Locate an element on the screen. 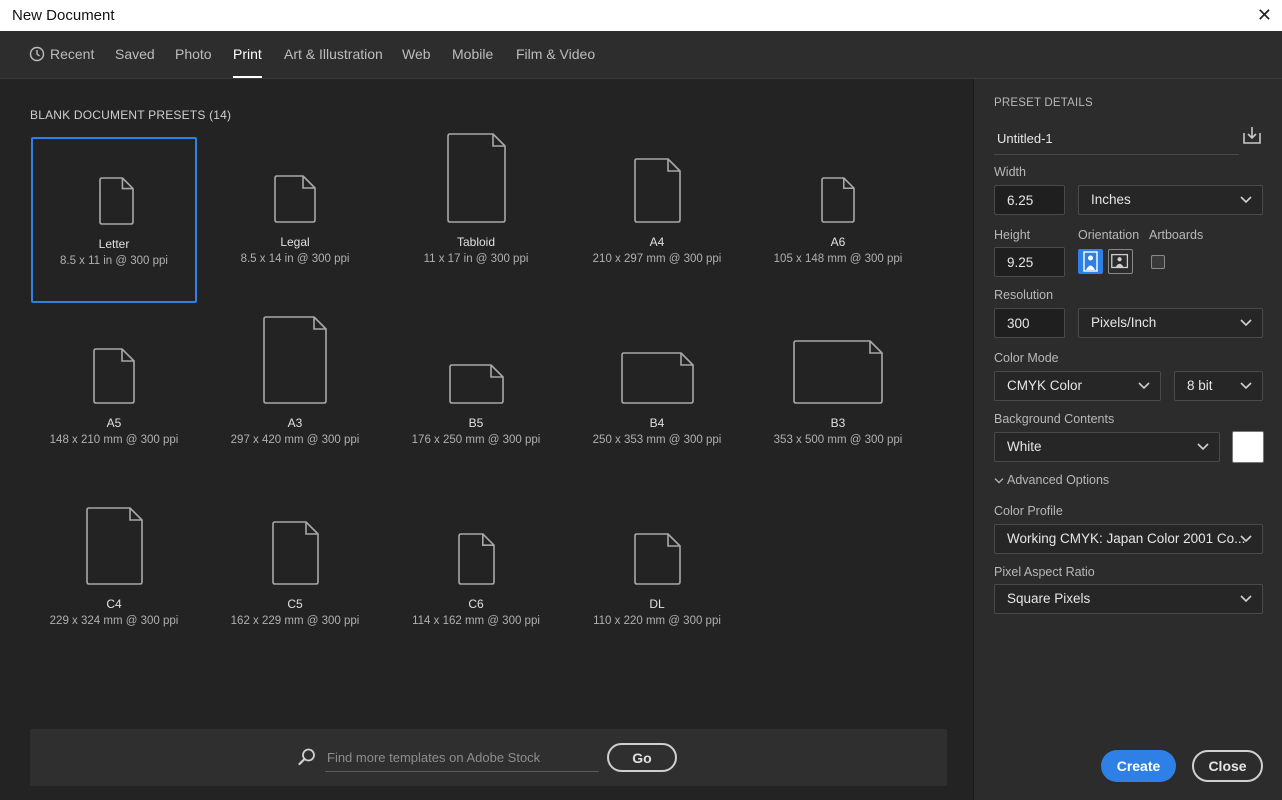 The image size is (1282, 800). preset-name: A4 is located at coordinates (657, 242).